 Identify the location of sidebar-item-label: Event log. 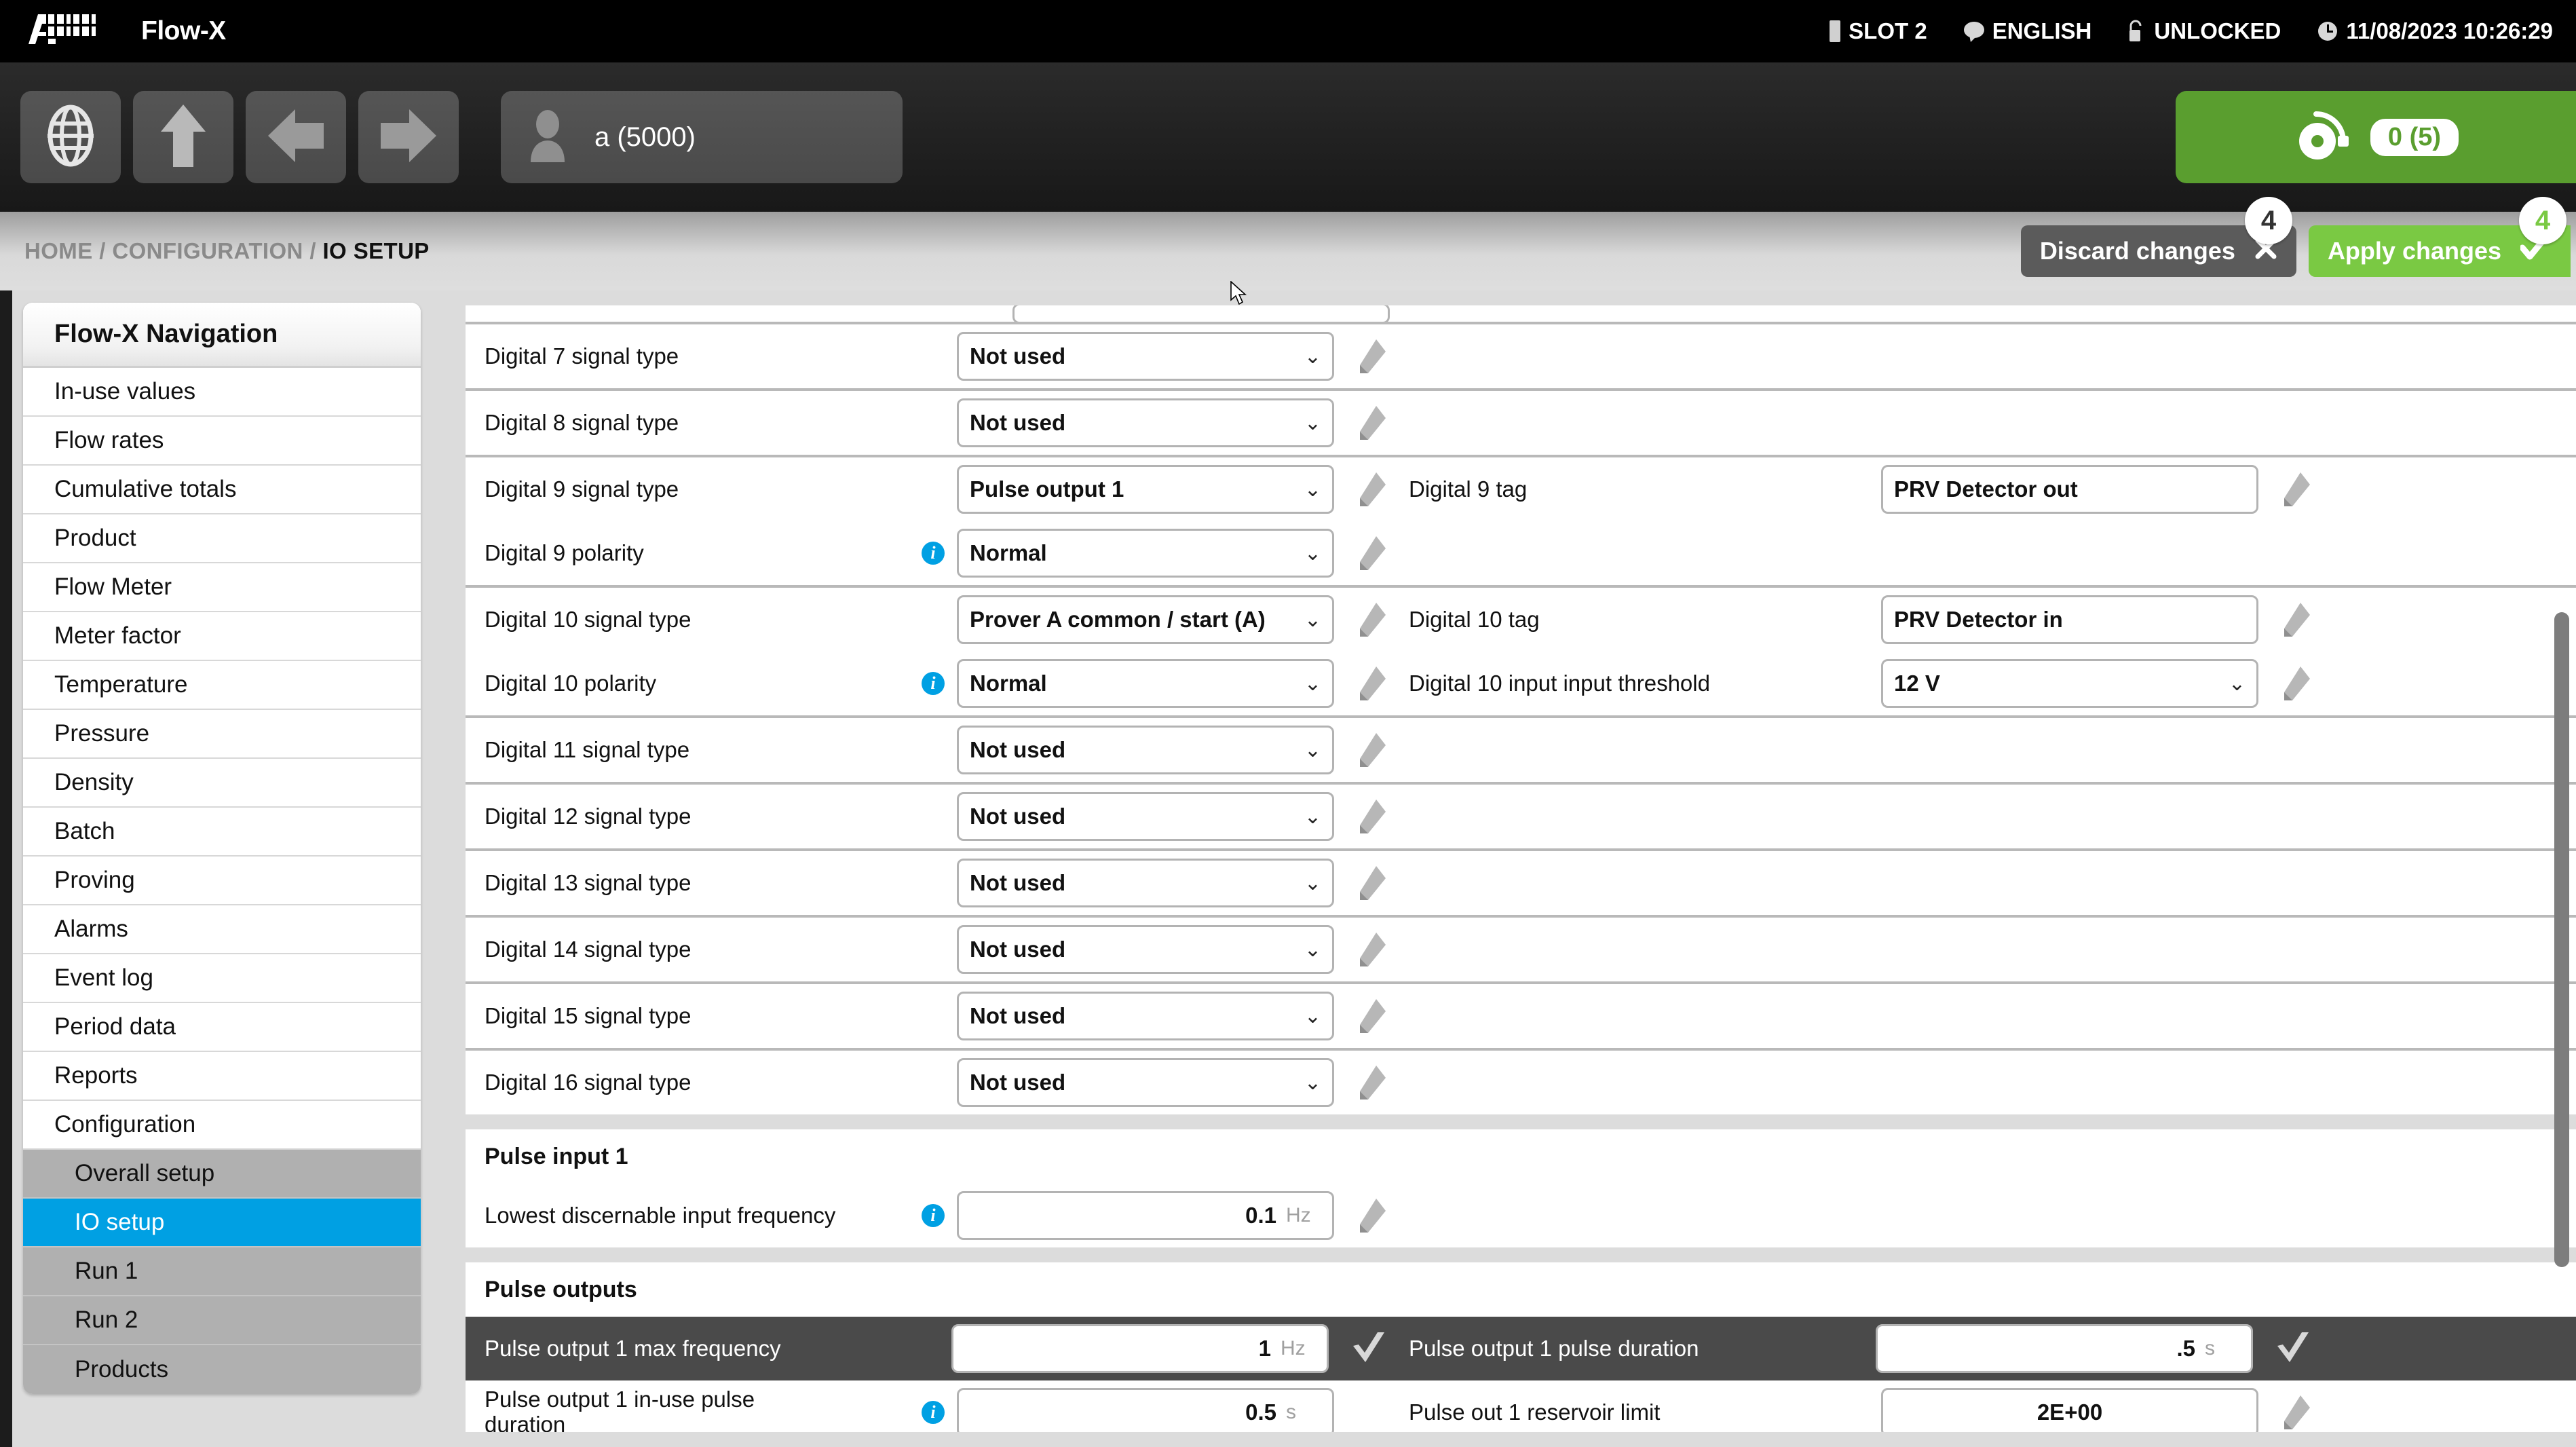
(103, 977).